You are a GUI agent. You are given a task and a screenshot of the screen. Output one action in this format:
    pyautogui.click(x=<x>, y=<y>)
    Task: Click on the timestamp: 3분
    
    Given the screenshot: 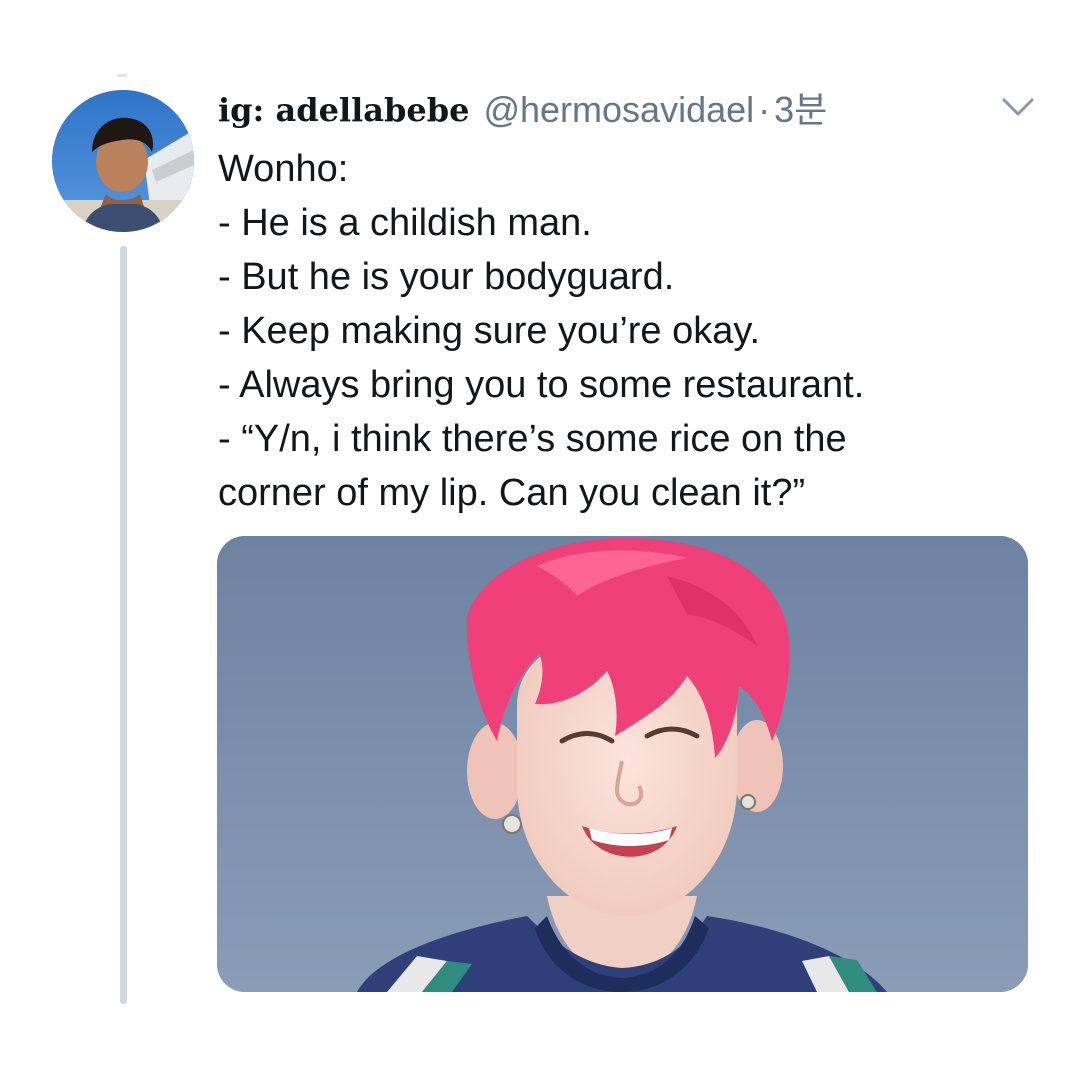 What is the action you would take?
    pyautogui.click(x=800, y=110)
    